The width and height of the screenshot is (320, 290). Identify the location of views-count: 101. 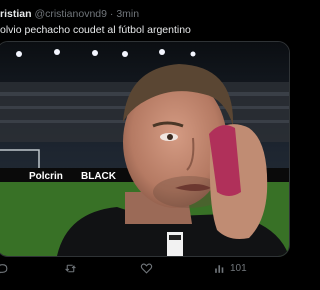
(238, 268).